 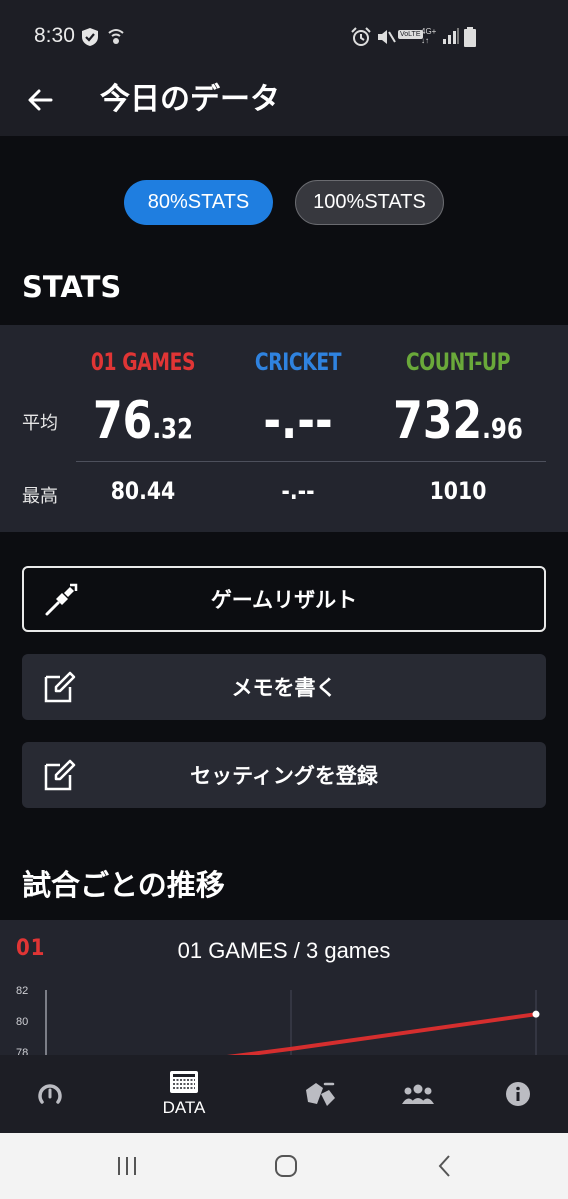 What do you see at coordinates (536, 1014) in the screenshot?
I see `chart-point` at bounding box center [536, 1014].